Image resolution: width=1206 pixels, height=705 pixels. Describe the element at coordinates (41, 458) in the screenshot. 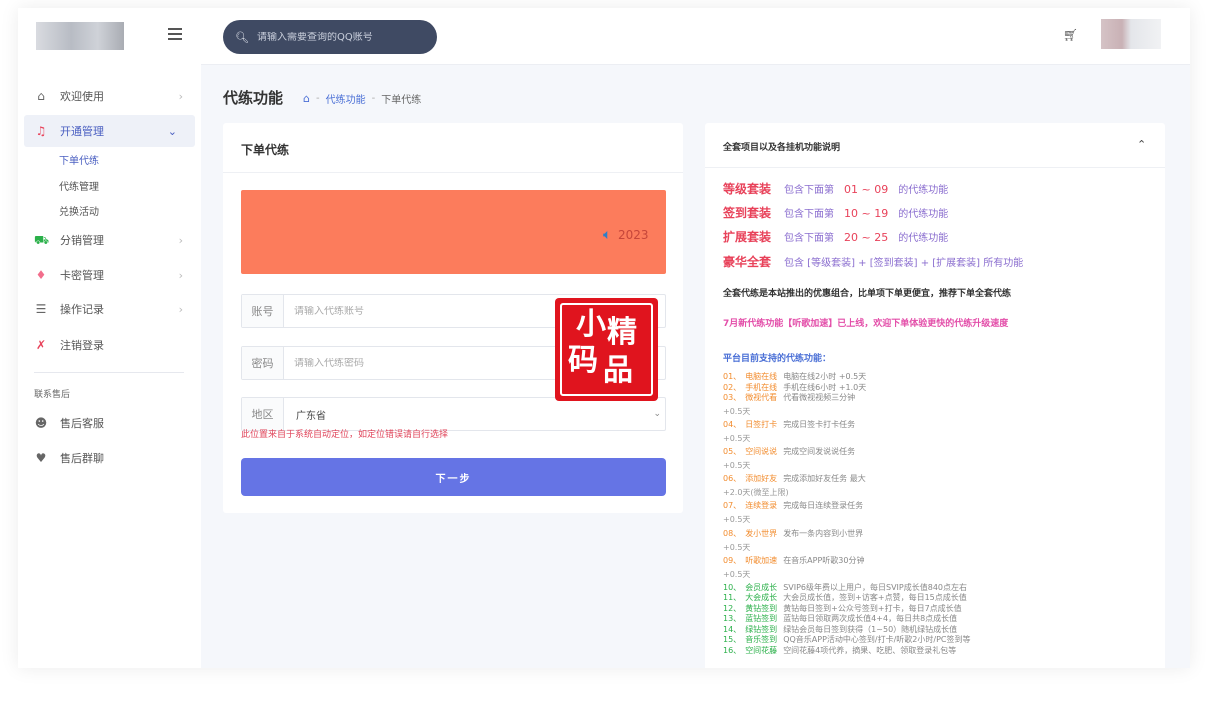

I see `heart-icon: ♥` at that location.